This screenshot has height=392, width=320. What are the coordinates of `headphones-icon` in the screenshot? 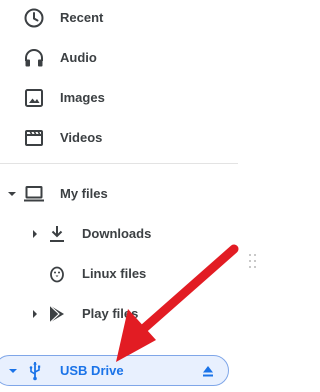 It's located at (34, 58).